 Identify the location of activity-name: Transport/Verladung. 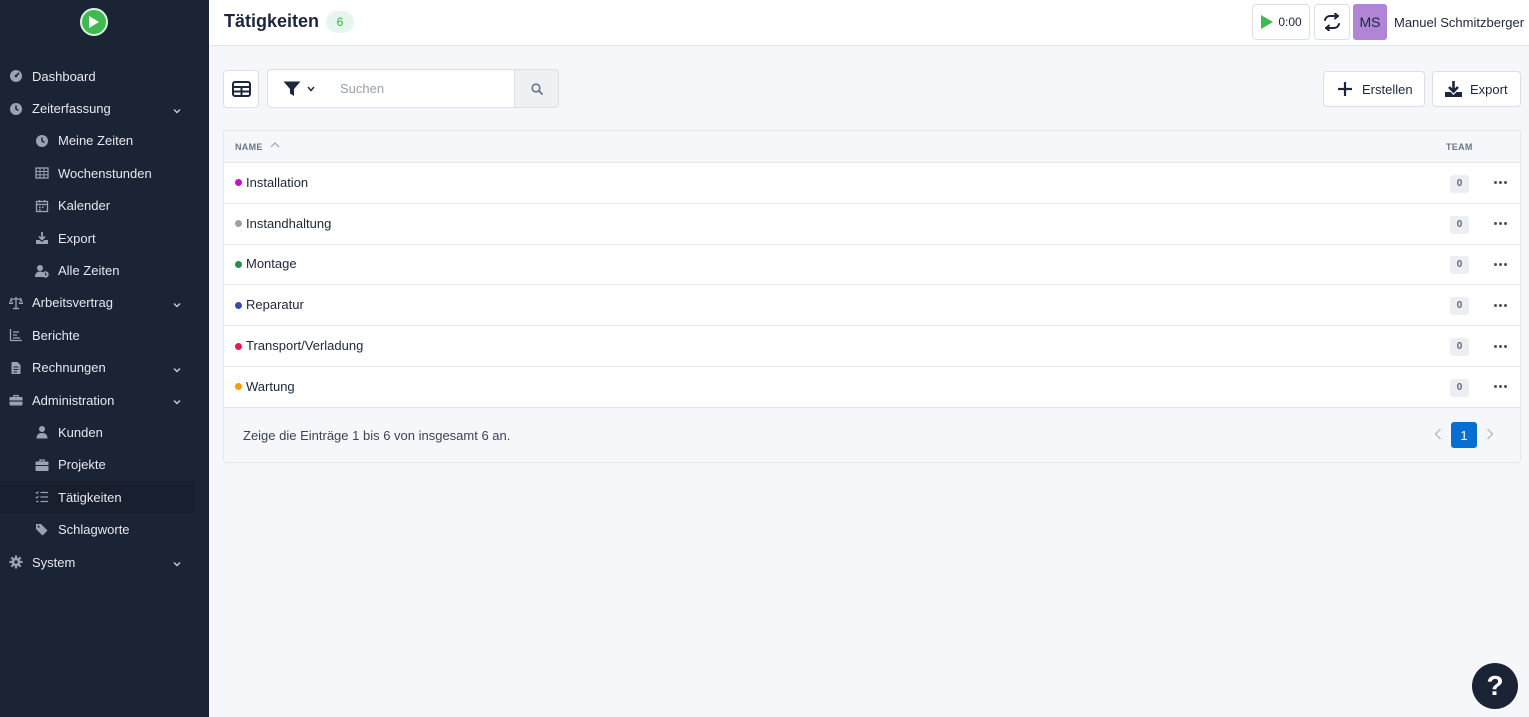
(304, 346).